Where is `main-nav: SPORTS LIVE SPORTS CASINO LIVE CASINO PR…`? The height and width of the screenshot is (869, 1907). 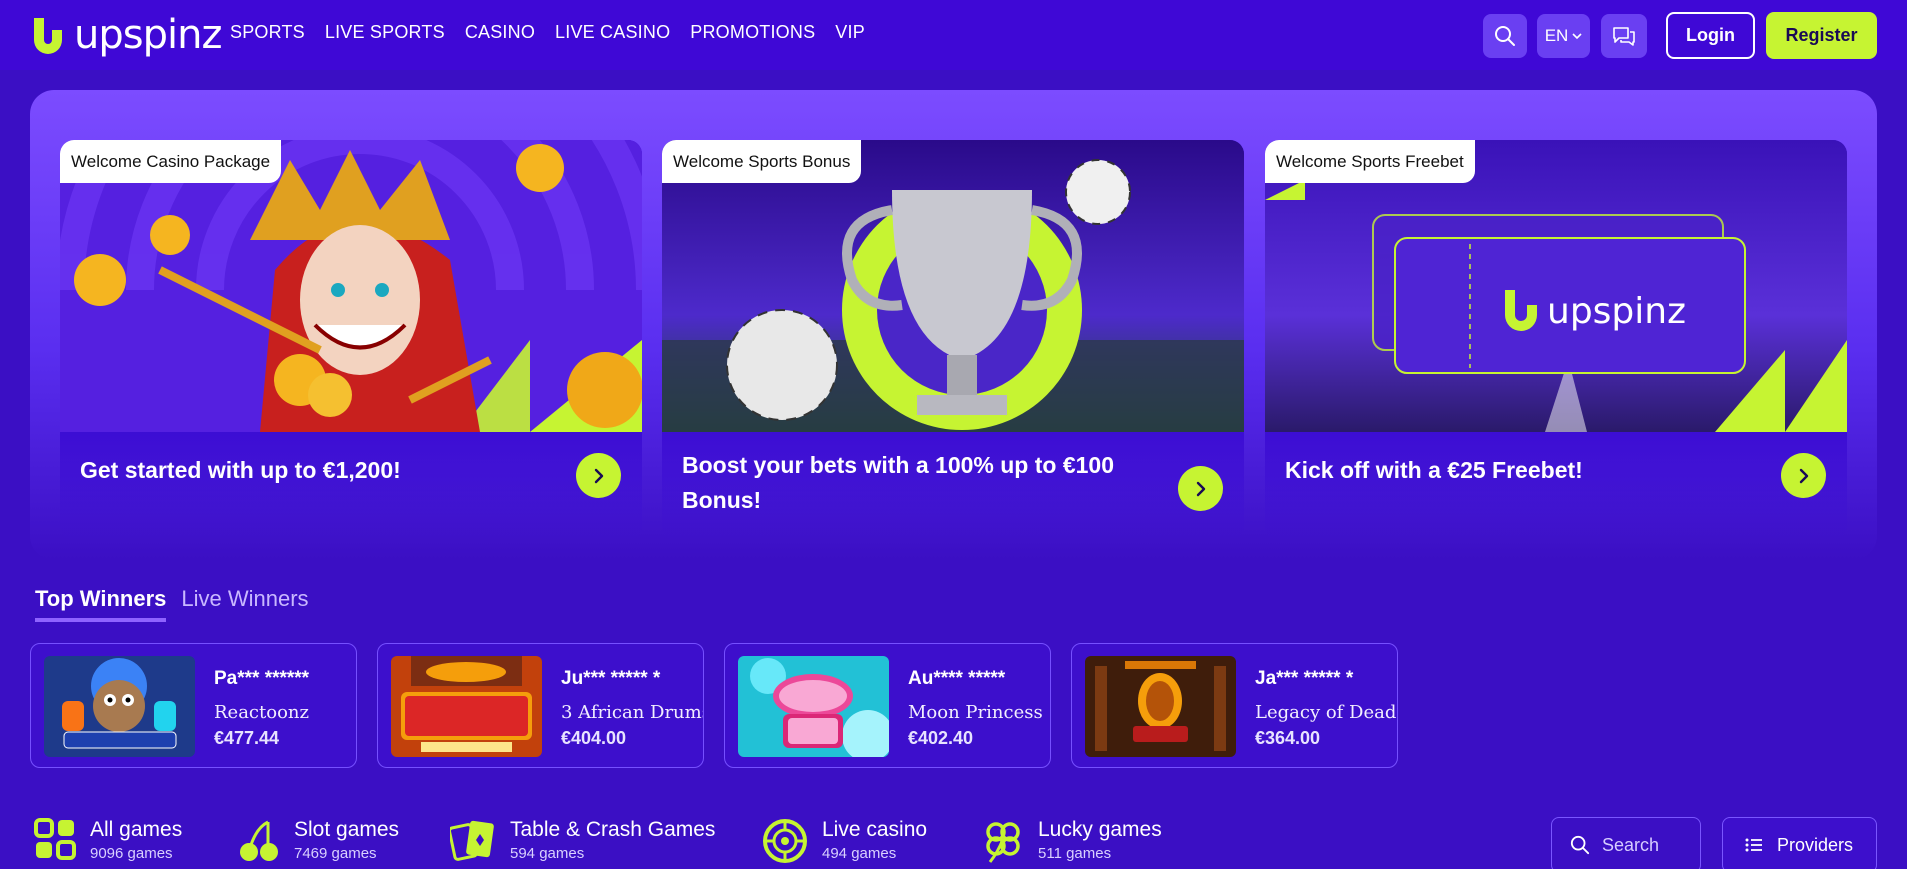
main-nav: SPORTS LIVE SPORTS CASINO LIVE CASINO PR… is located at coordinates (547, 32).